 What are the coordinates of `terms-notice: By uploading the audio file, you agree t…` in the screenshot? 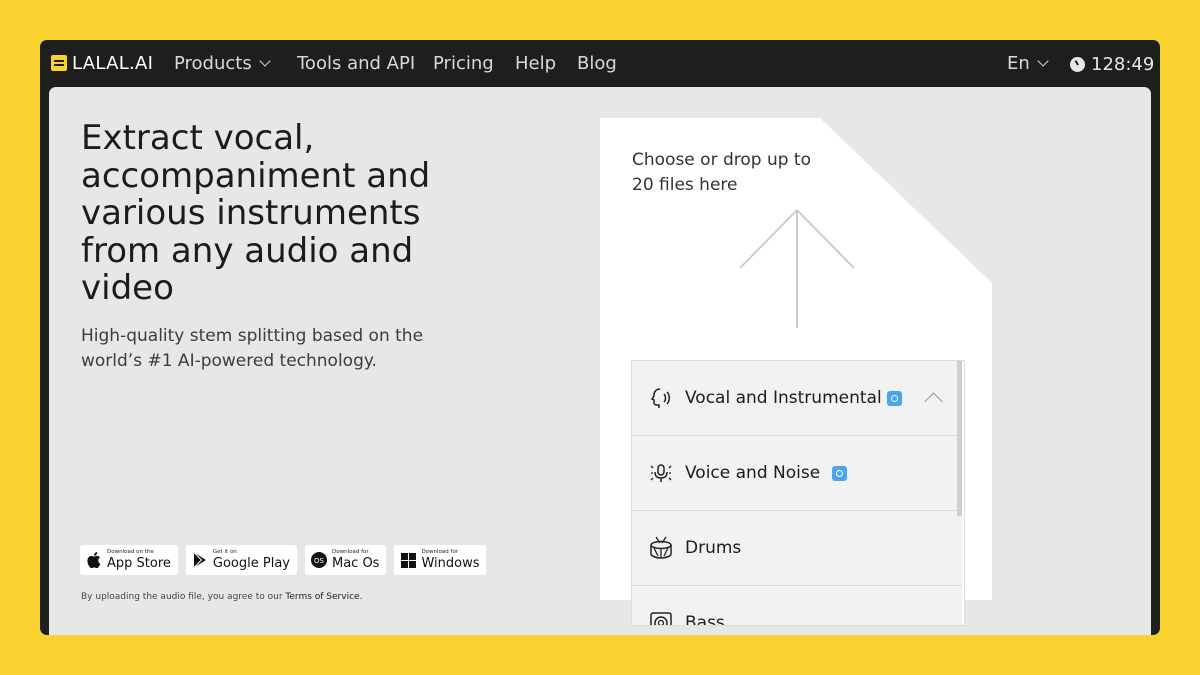 It's located at (221, 597).